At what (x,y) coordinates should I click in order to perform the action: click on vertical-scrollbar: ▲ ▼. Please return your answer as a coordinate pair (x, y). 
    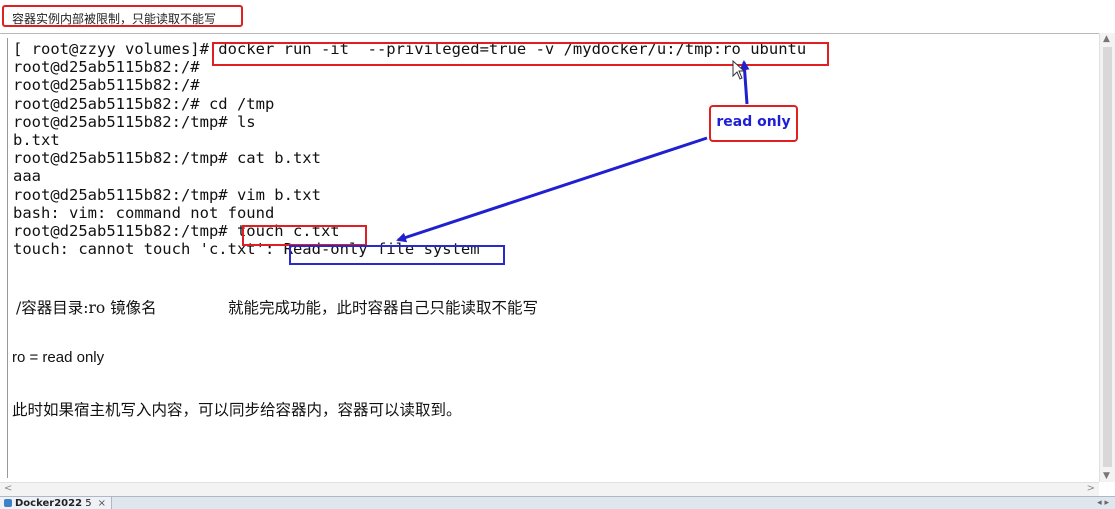
    Looking at the image, I should click on (1107, 257).